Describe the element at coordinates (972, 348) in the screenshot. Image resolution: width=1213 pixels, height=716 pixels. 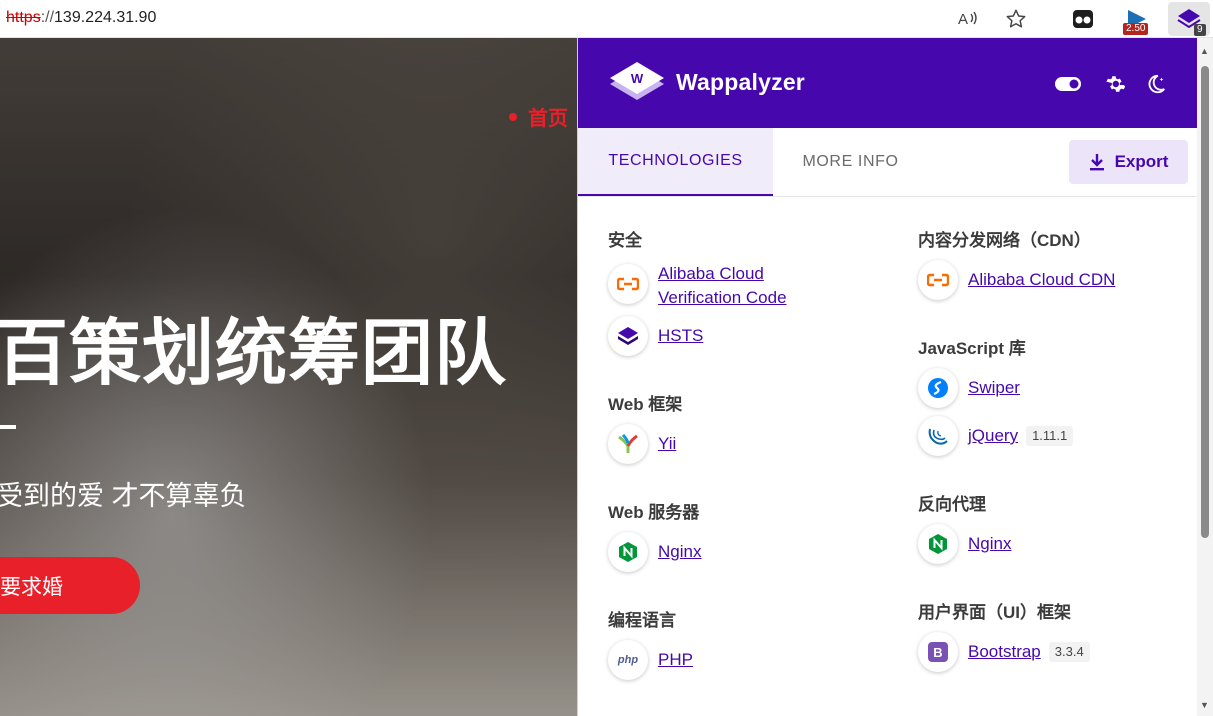
I see `category-javascript-library: JavaScript 库` at that location.